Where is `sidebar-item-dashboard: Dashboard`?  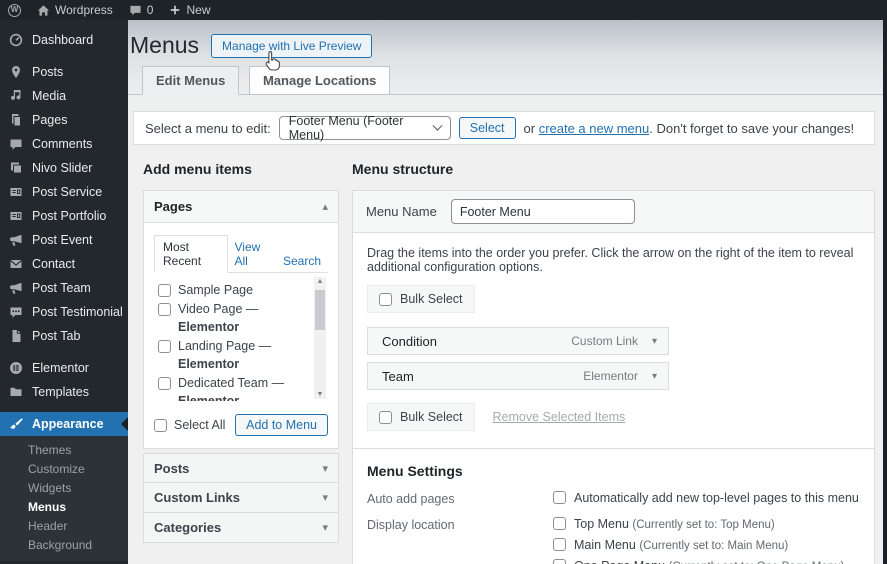
sidebar-item-dashboard: Dashboard is located at coordinates (64, 40).